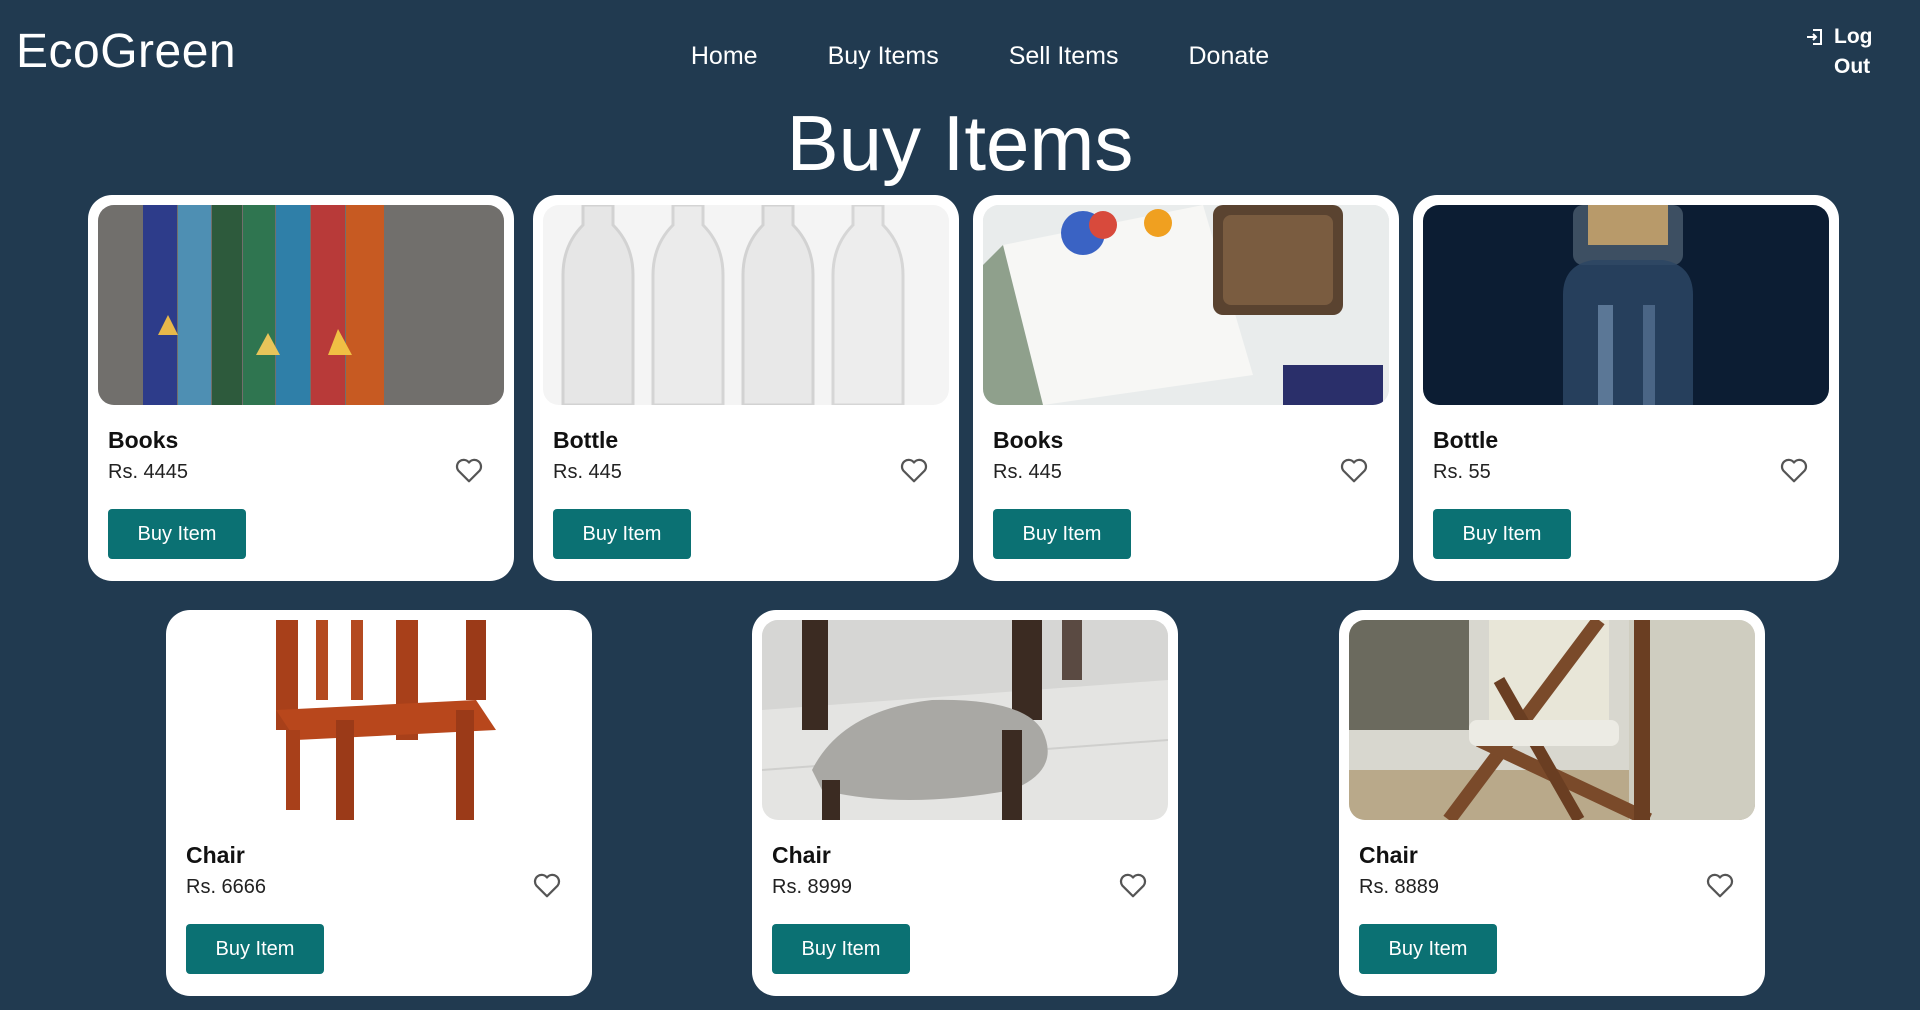  Describe the element at coordinates (724, 56) in the screenshot. I see `nav-home: Home` at that location.